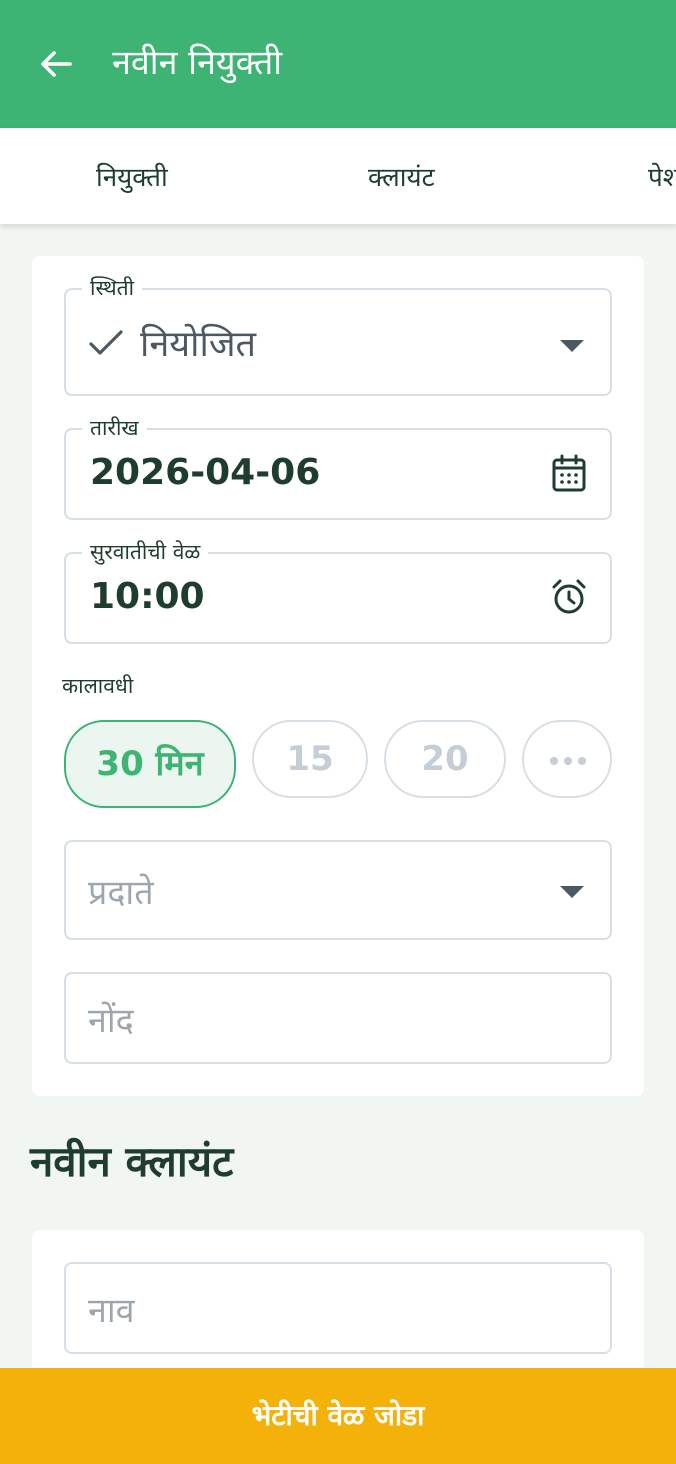  Describe the element at coordinates (338, 591) in the screenshot. I see `start-time-field: सुरवातीची वेळ 10:00` at that location.